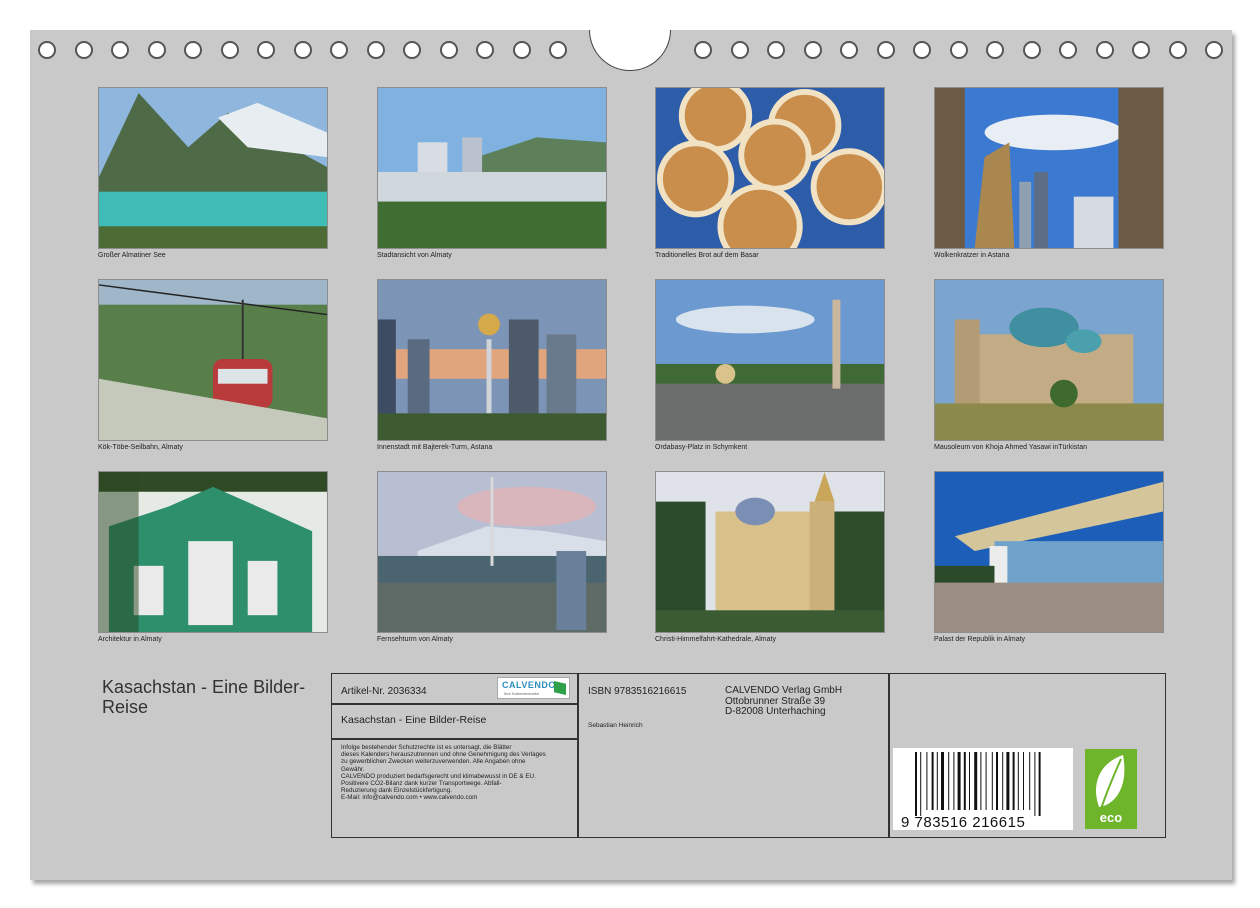 This screenshot has width=1260, height=908. I want to click on photo-cell: Großer Almatiner See, so click(213, 173).